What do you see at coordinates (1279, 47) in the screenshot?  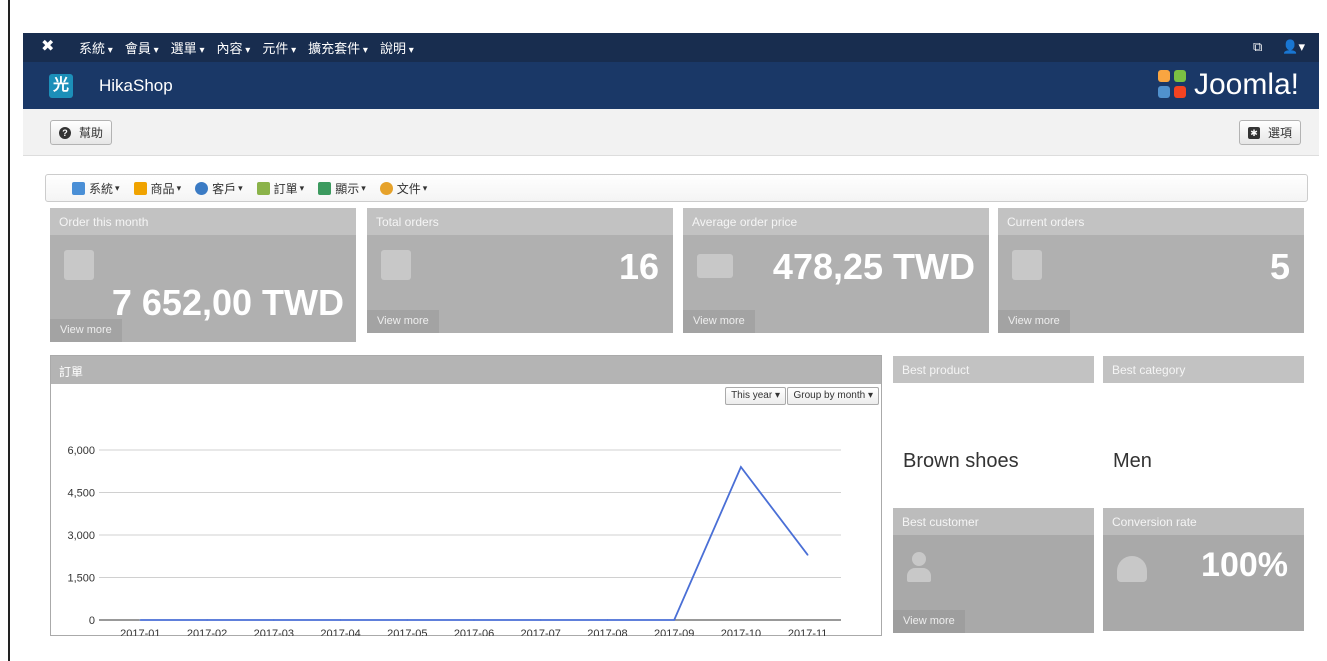 I see `admin-bar-right: ⧉ 👤▾` at bounding box center [1279, 47].